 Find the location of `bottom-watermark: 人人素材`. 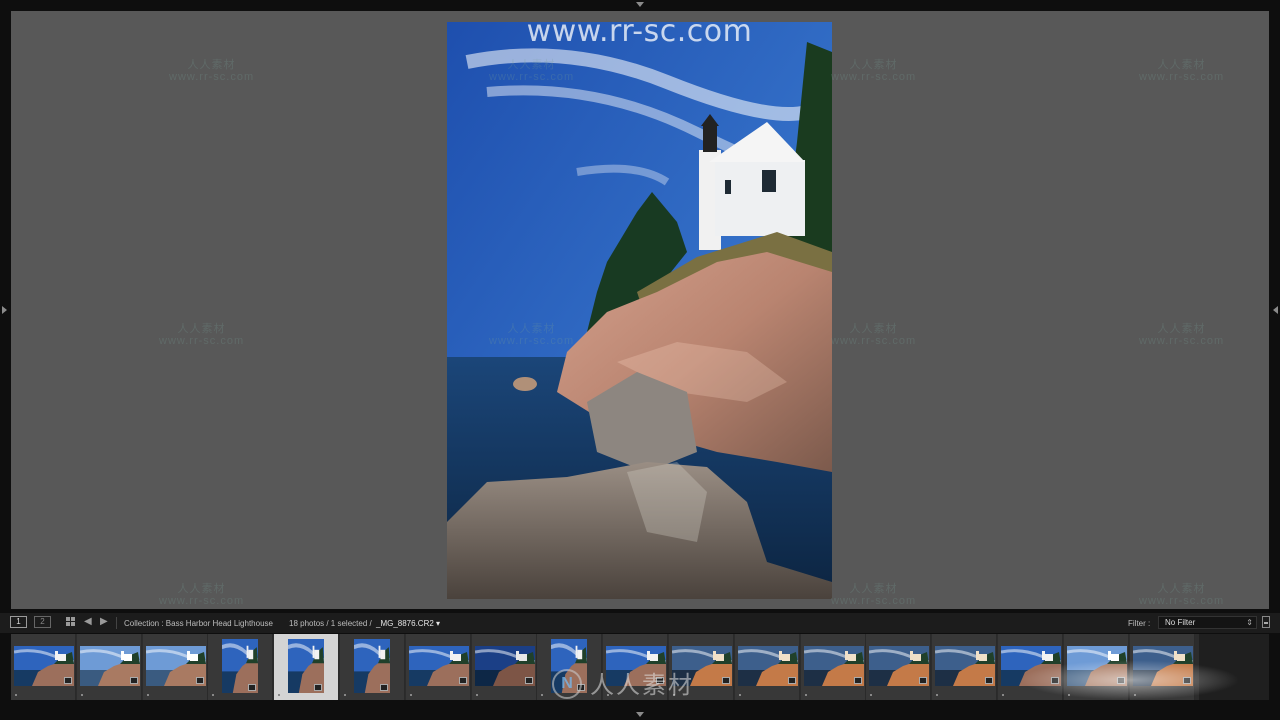

bottom-watermark: 人人素材 is located at coordinates (642, 685).